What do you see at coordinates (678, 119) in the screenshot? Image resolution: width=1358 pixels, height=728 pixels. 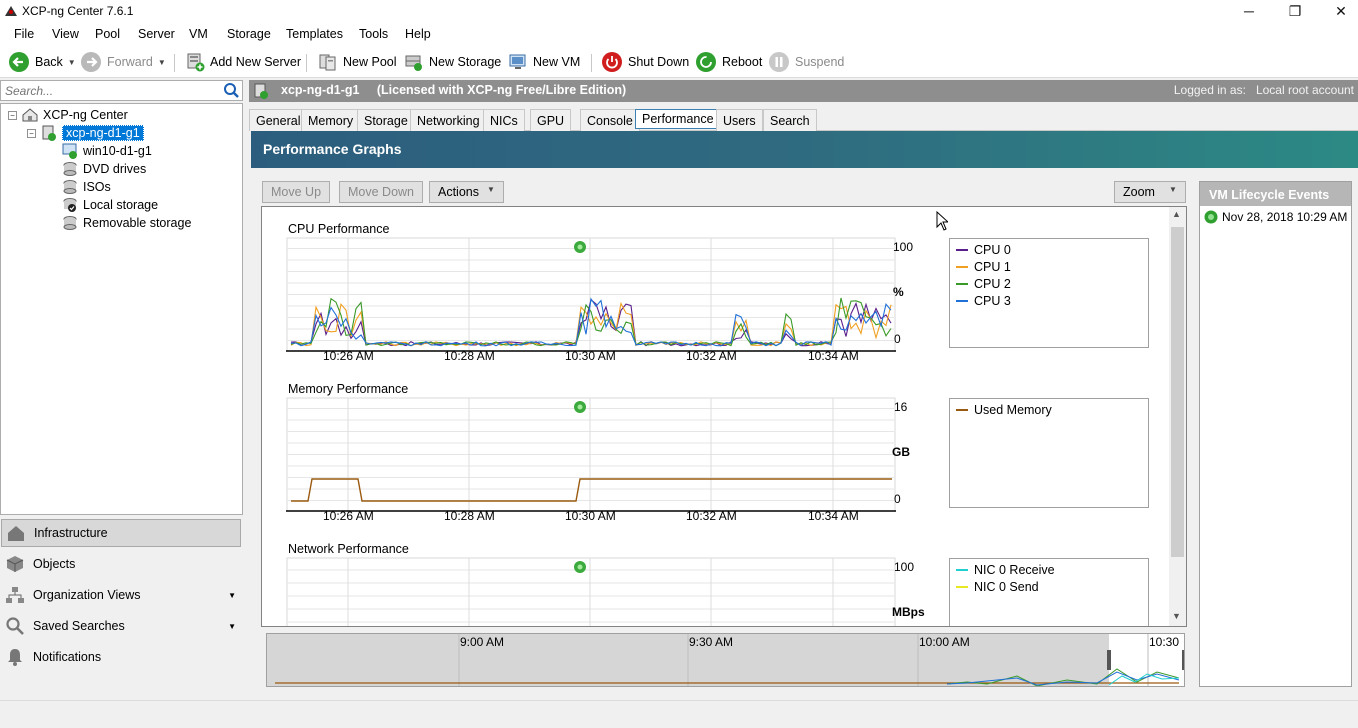 I see `tab-performance: Performance` at bounding box center [678, 119].